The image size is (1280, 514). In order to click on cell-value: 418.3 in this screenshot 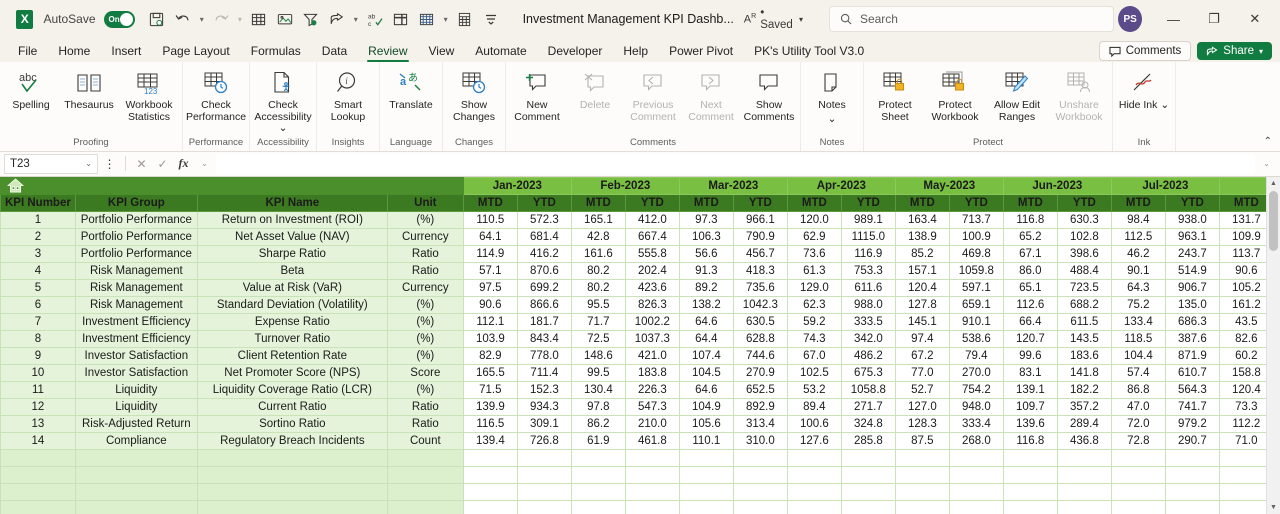, I will do `click(760, 270)`.